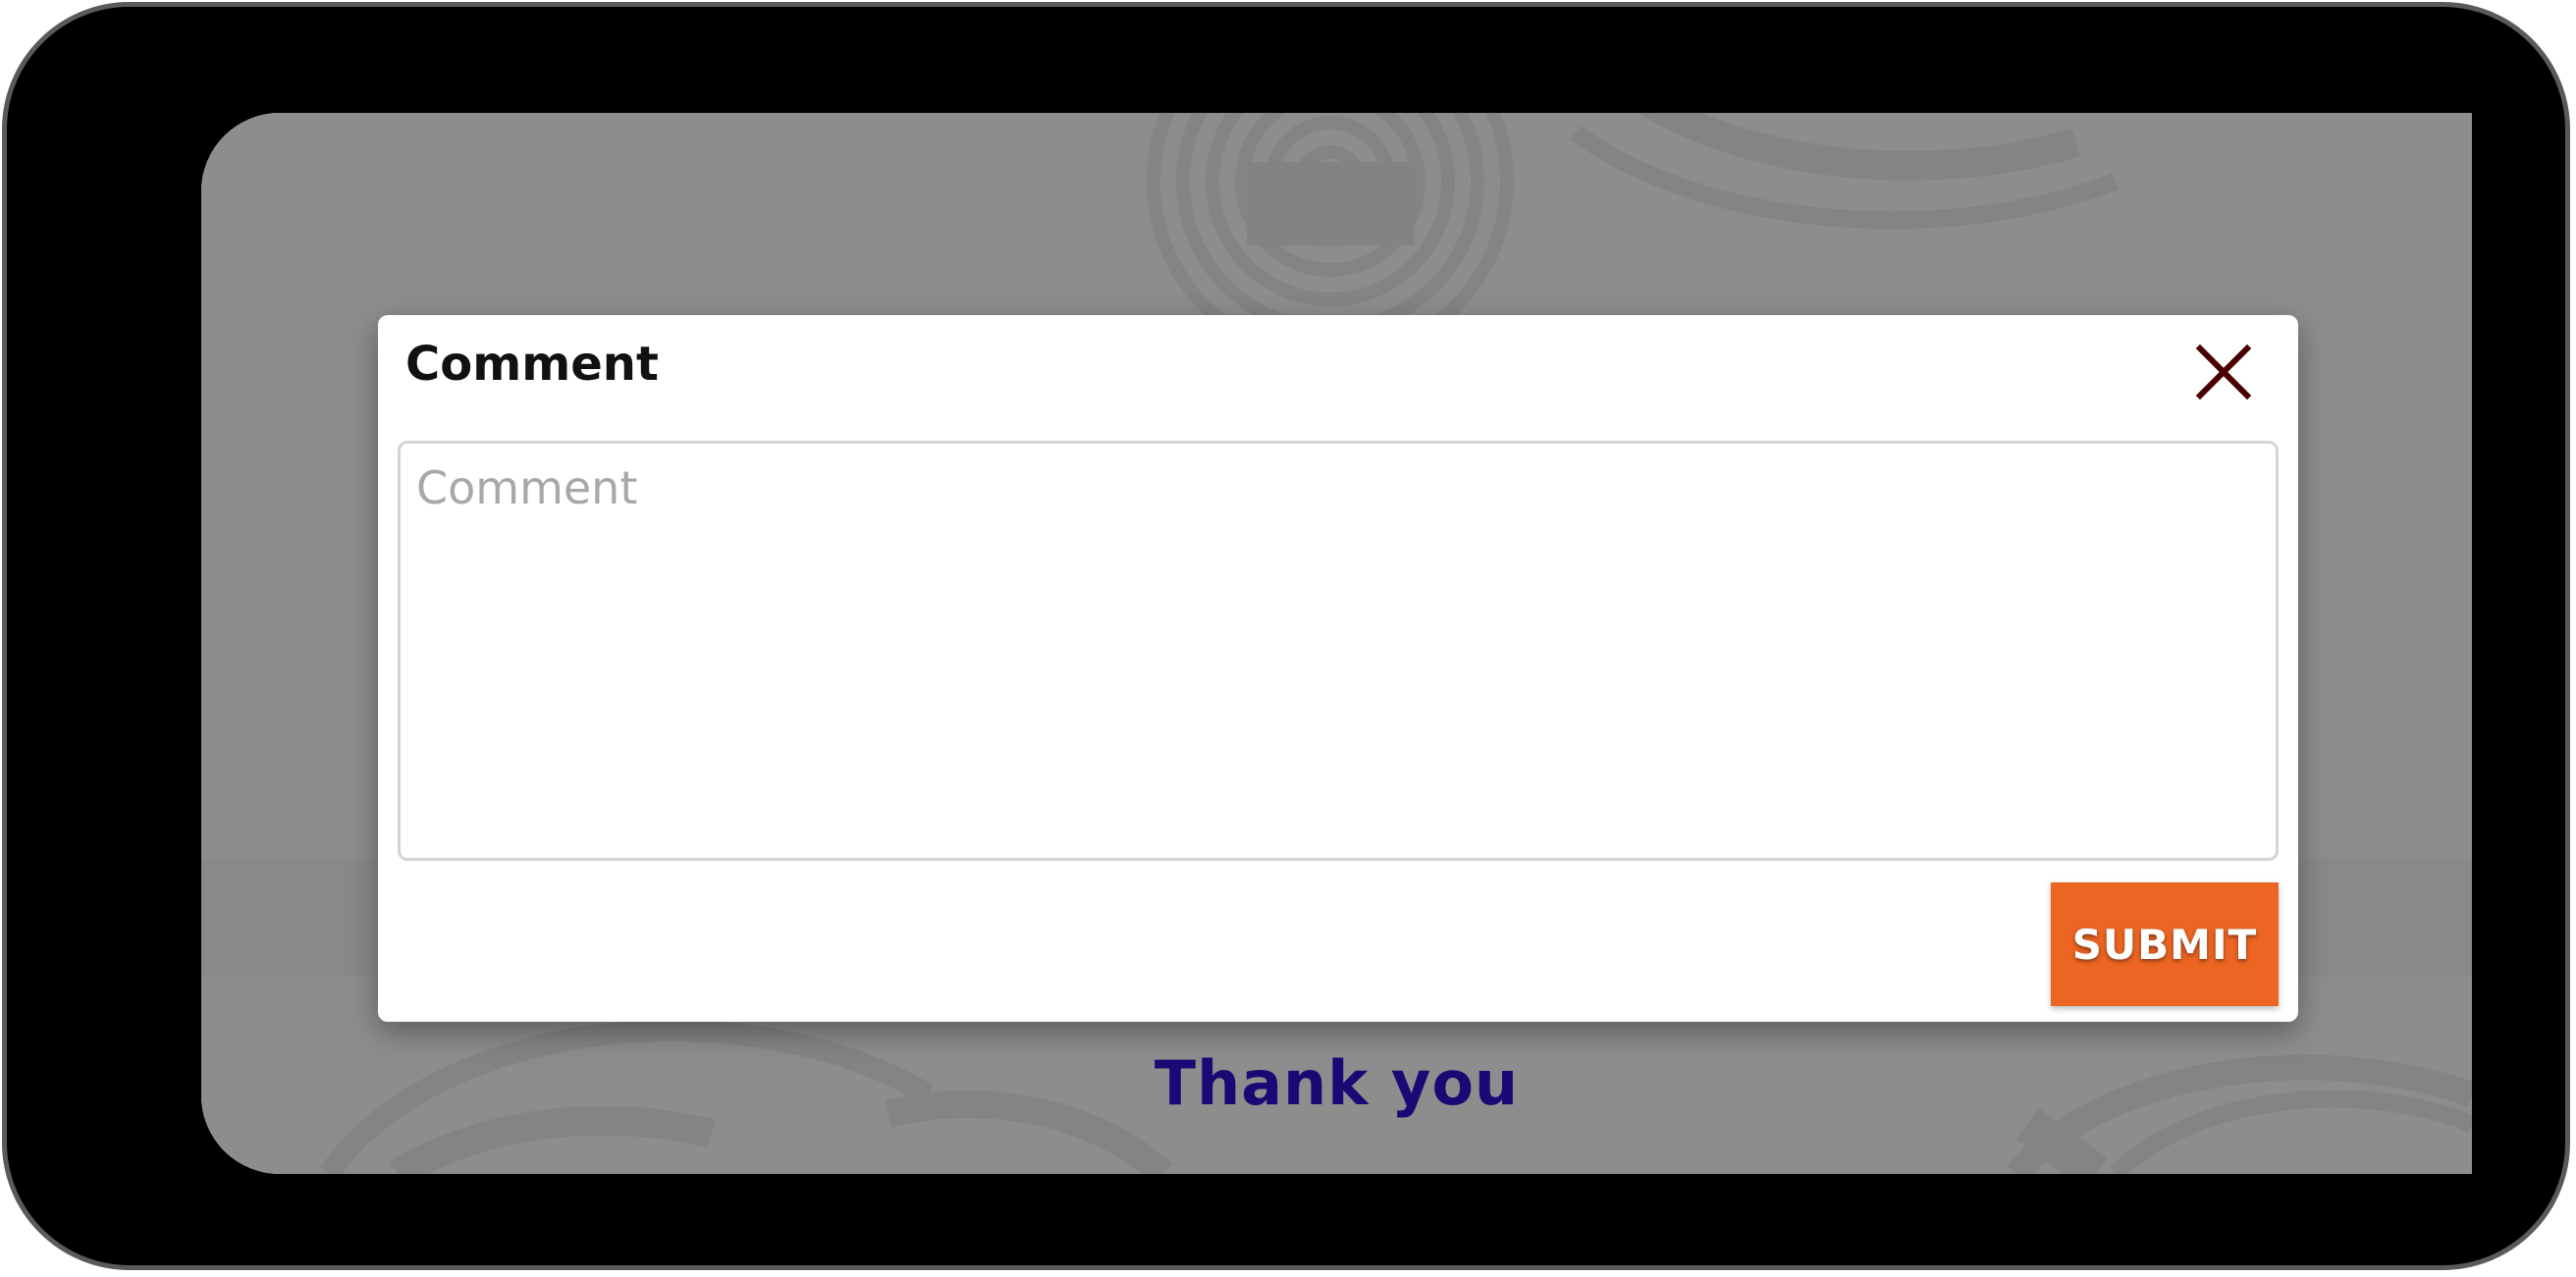 The image size is (2576, 1277). What do you see at coordinates (2165, 944) in the screenshot?
I see `submit-button: SUBMIT` at bounding box center [2165, 944].